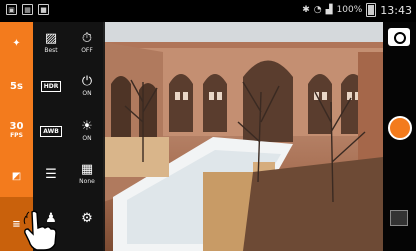 The width and height of the screenshot is (416, 251). I want to click on bag-icon: ■, so click(43, 9).